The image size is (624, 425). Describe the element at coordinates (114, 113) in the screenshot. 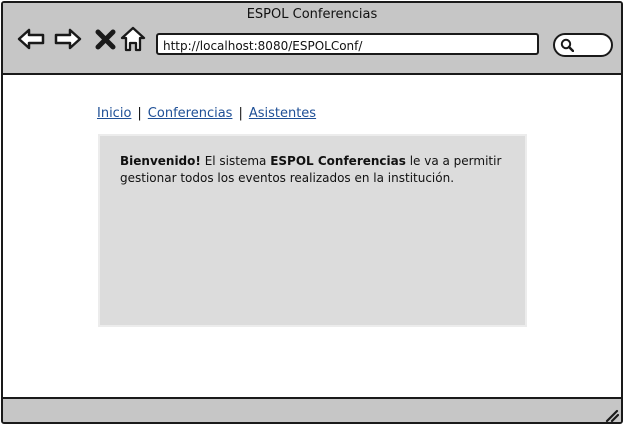

I see `nav-link-inicio: Inicio` at that location.